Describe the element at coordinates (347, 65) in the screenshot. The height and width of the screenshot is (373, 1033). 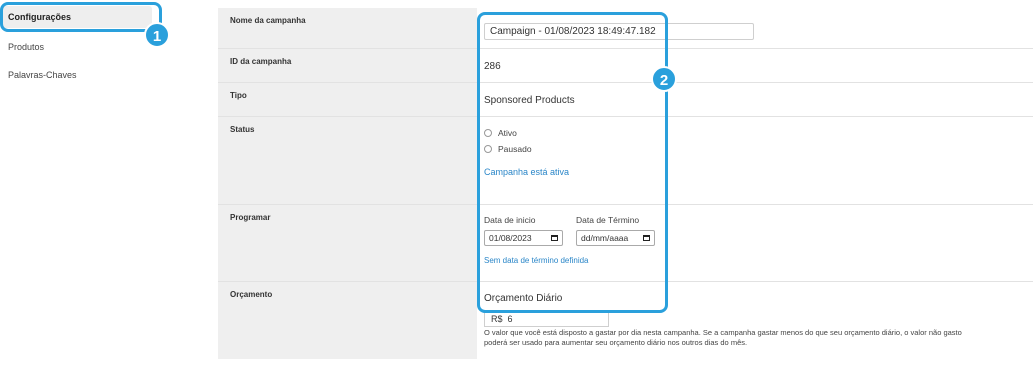
I see `campaign-id-label: ID da campanha` at that location.